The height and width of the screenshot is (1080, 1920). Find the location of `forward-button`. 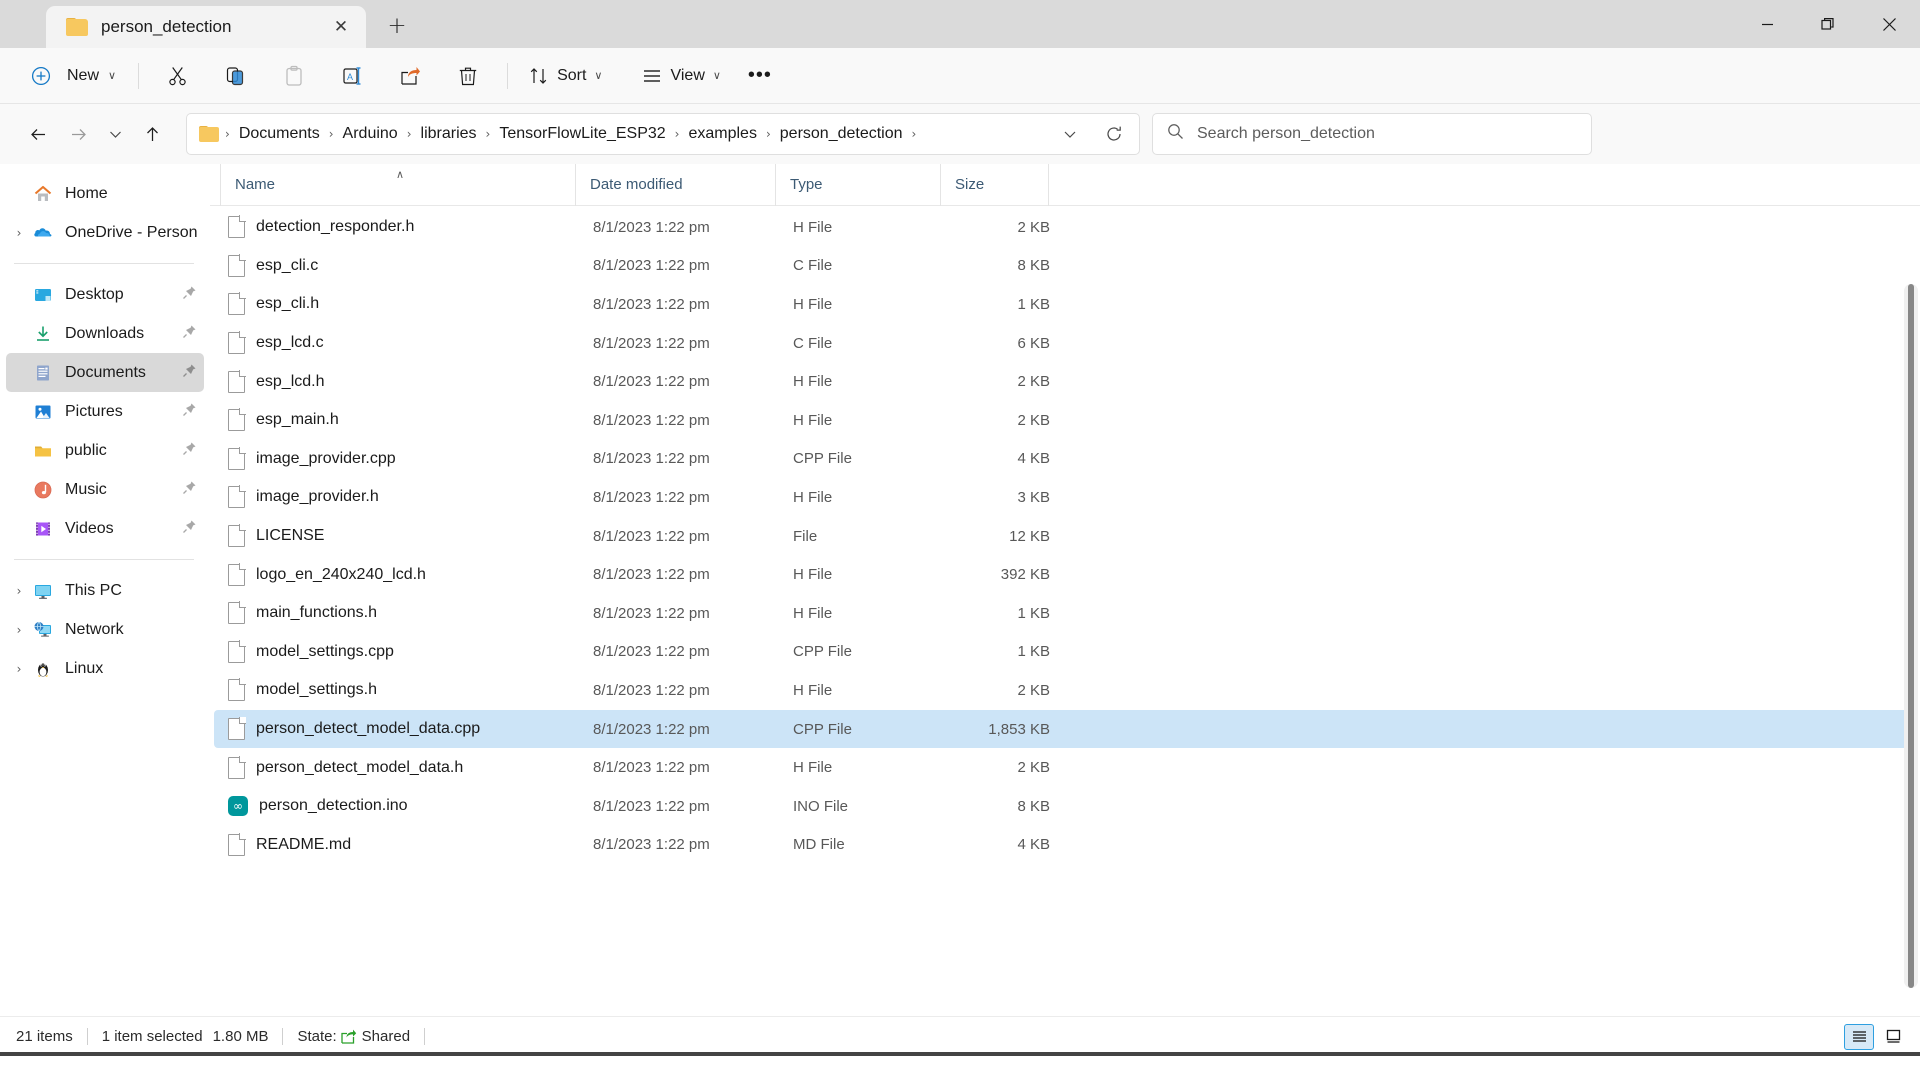

forward-button is located at coordinates (78, 134).